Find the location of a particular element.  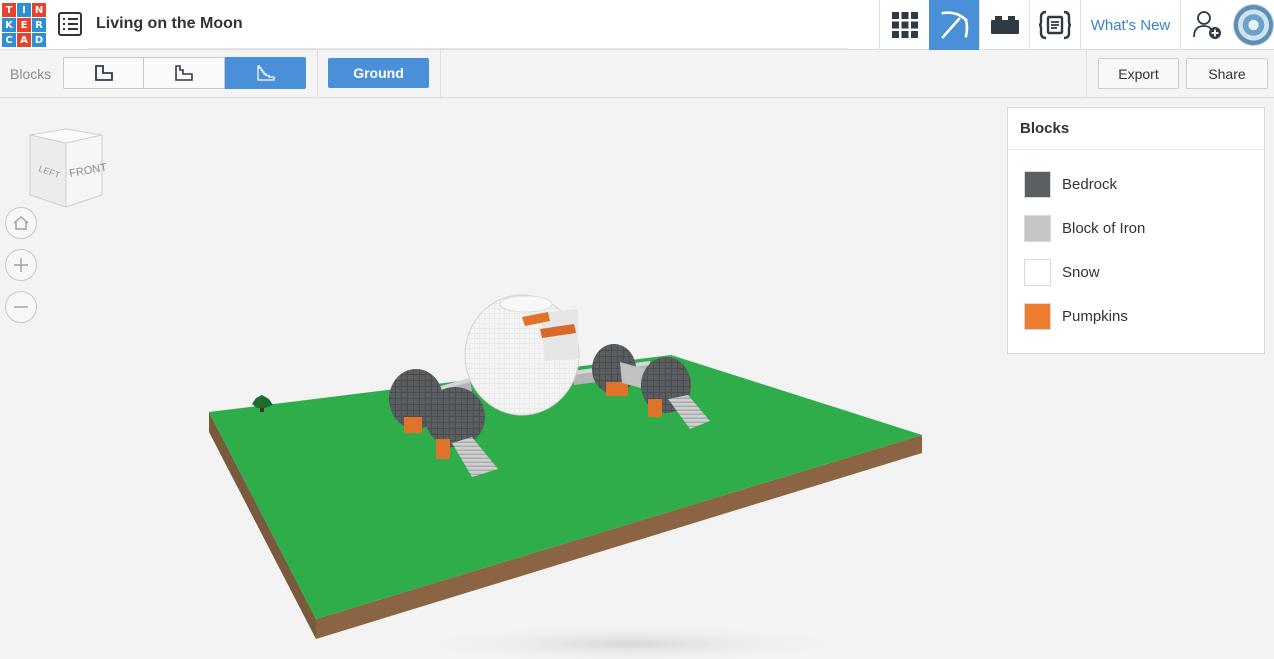

add-user-icon is located at coordinates (1206, 25).